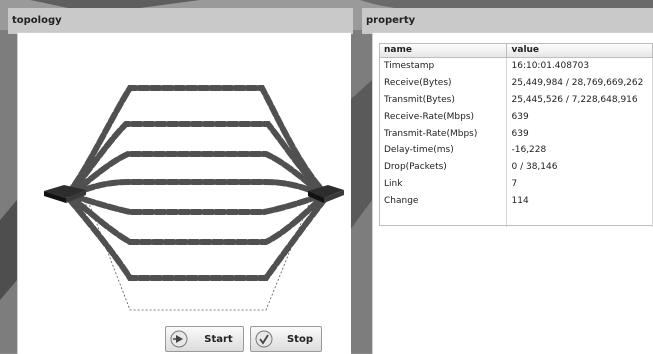 Image resolution: width=653 pixels, height=354 pixels. Describe the element at coordinates (579, 66) in the screenshot. I see `row-value: 16:10:01.408703` at that location.